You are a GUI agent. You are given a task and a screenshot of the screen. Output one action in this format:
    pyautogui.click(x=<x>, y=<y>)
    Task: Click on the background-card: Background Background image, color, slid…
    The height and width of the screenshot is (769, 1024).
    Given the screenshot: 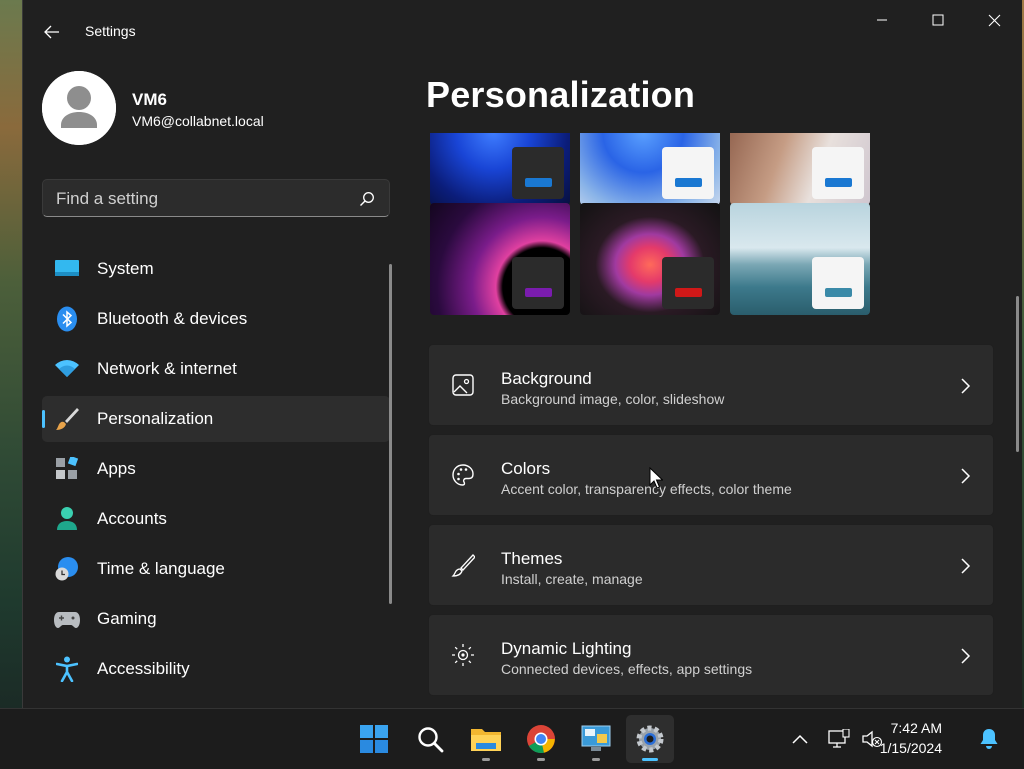 What is the action you would take?
    pyautogui.click(x=711, y=385)
    